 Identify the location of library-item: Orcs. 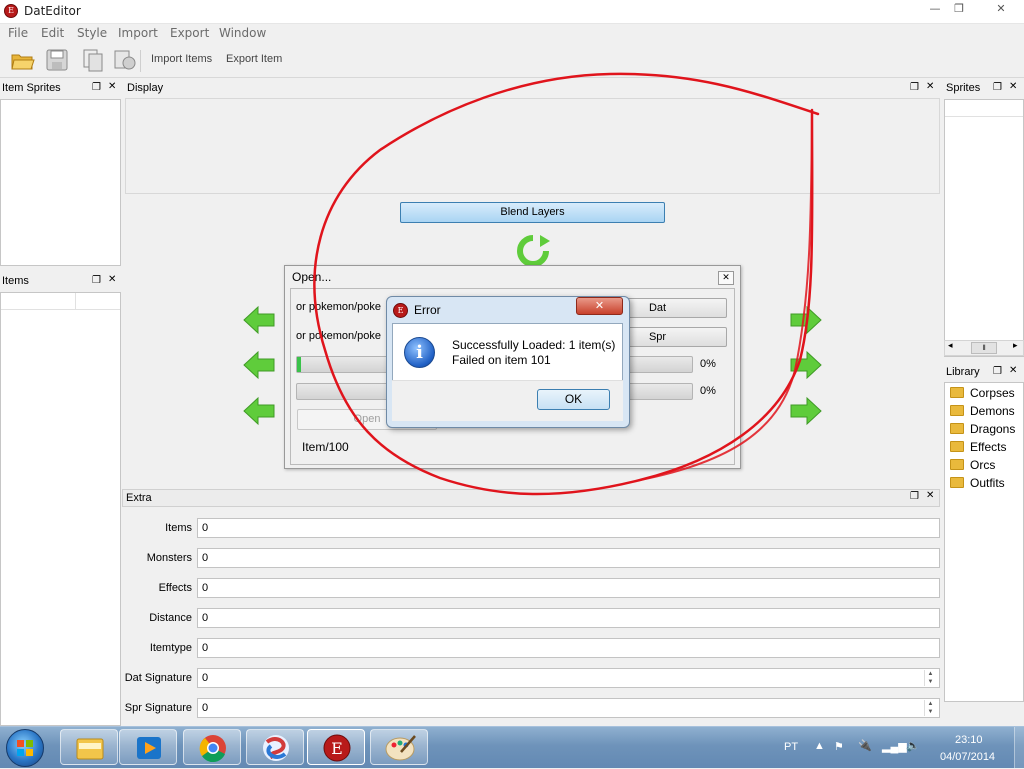
(972, 465).